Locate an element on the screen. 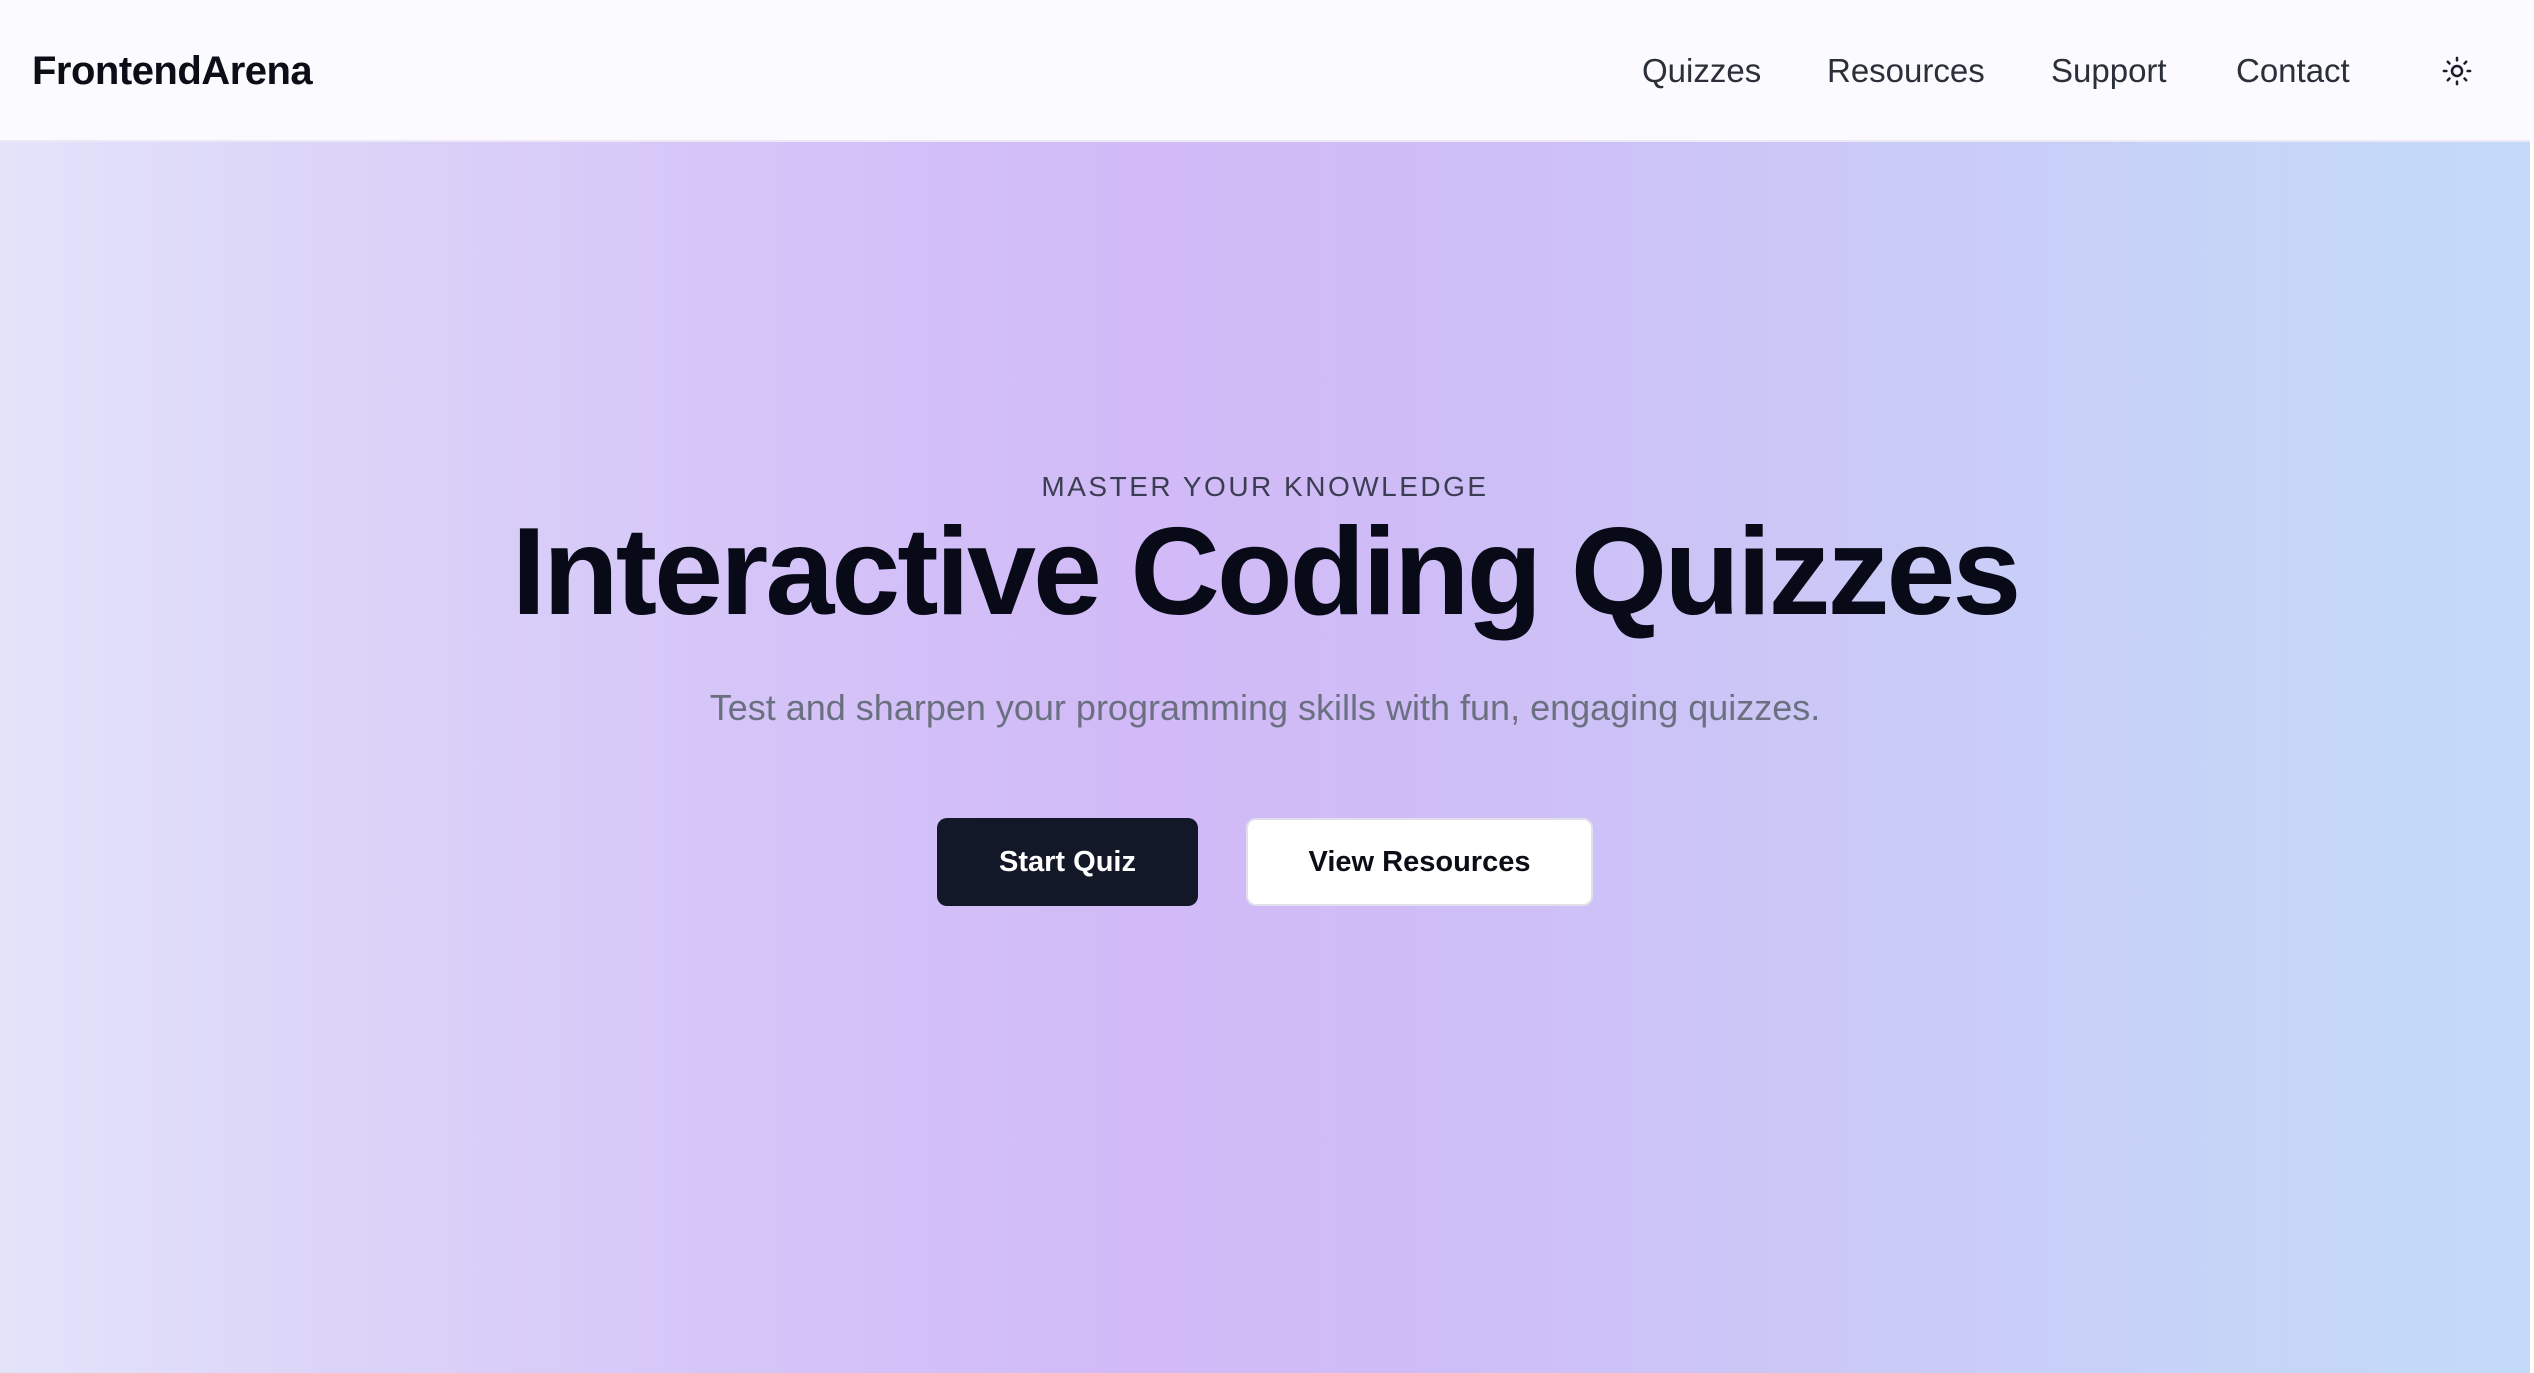 This screenshot has height=1373, width=2534. nav-quizzes: Quizzes is located at coordinates (1701, 71).